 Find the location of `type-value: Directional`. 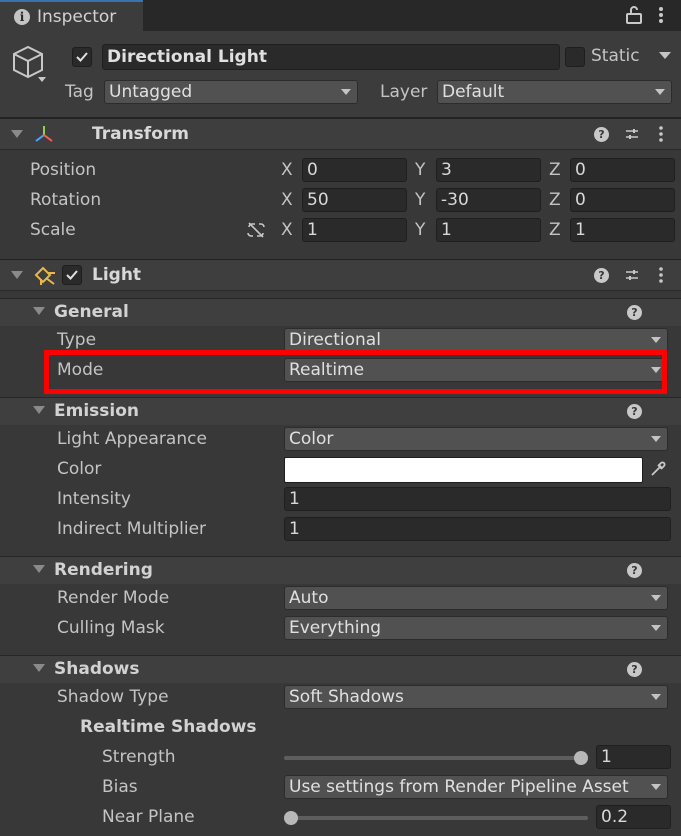

type-value: Directional is located at coordinates (335, 340).